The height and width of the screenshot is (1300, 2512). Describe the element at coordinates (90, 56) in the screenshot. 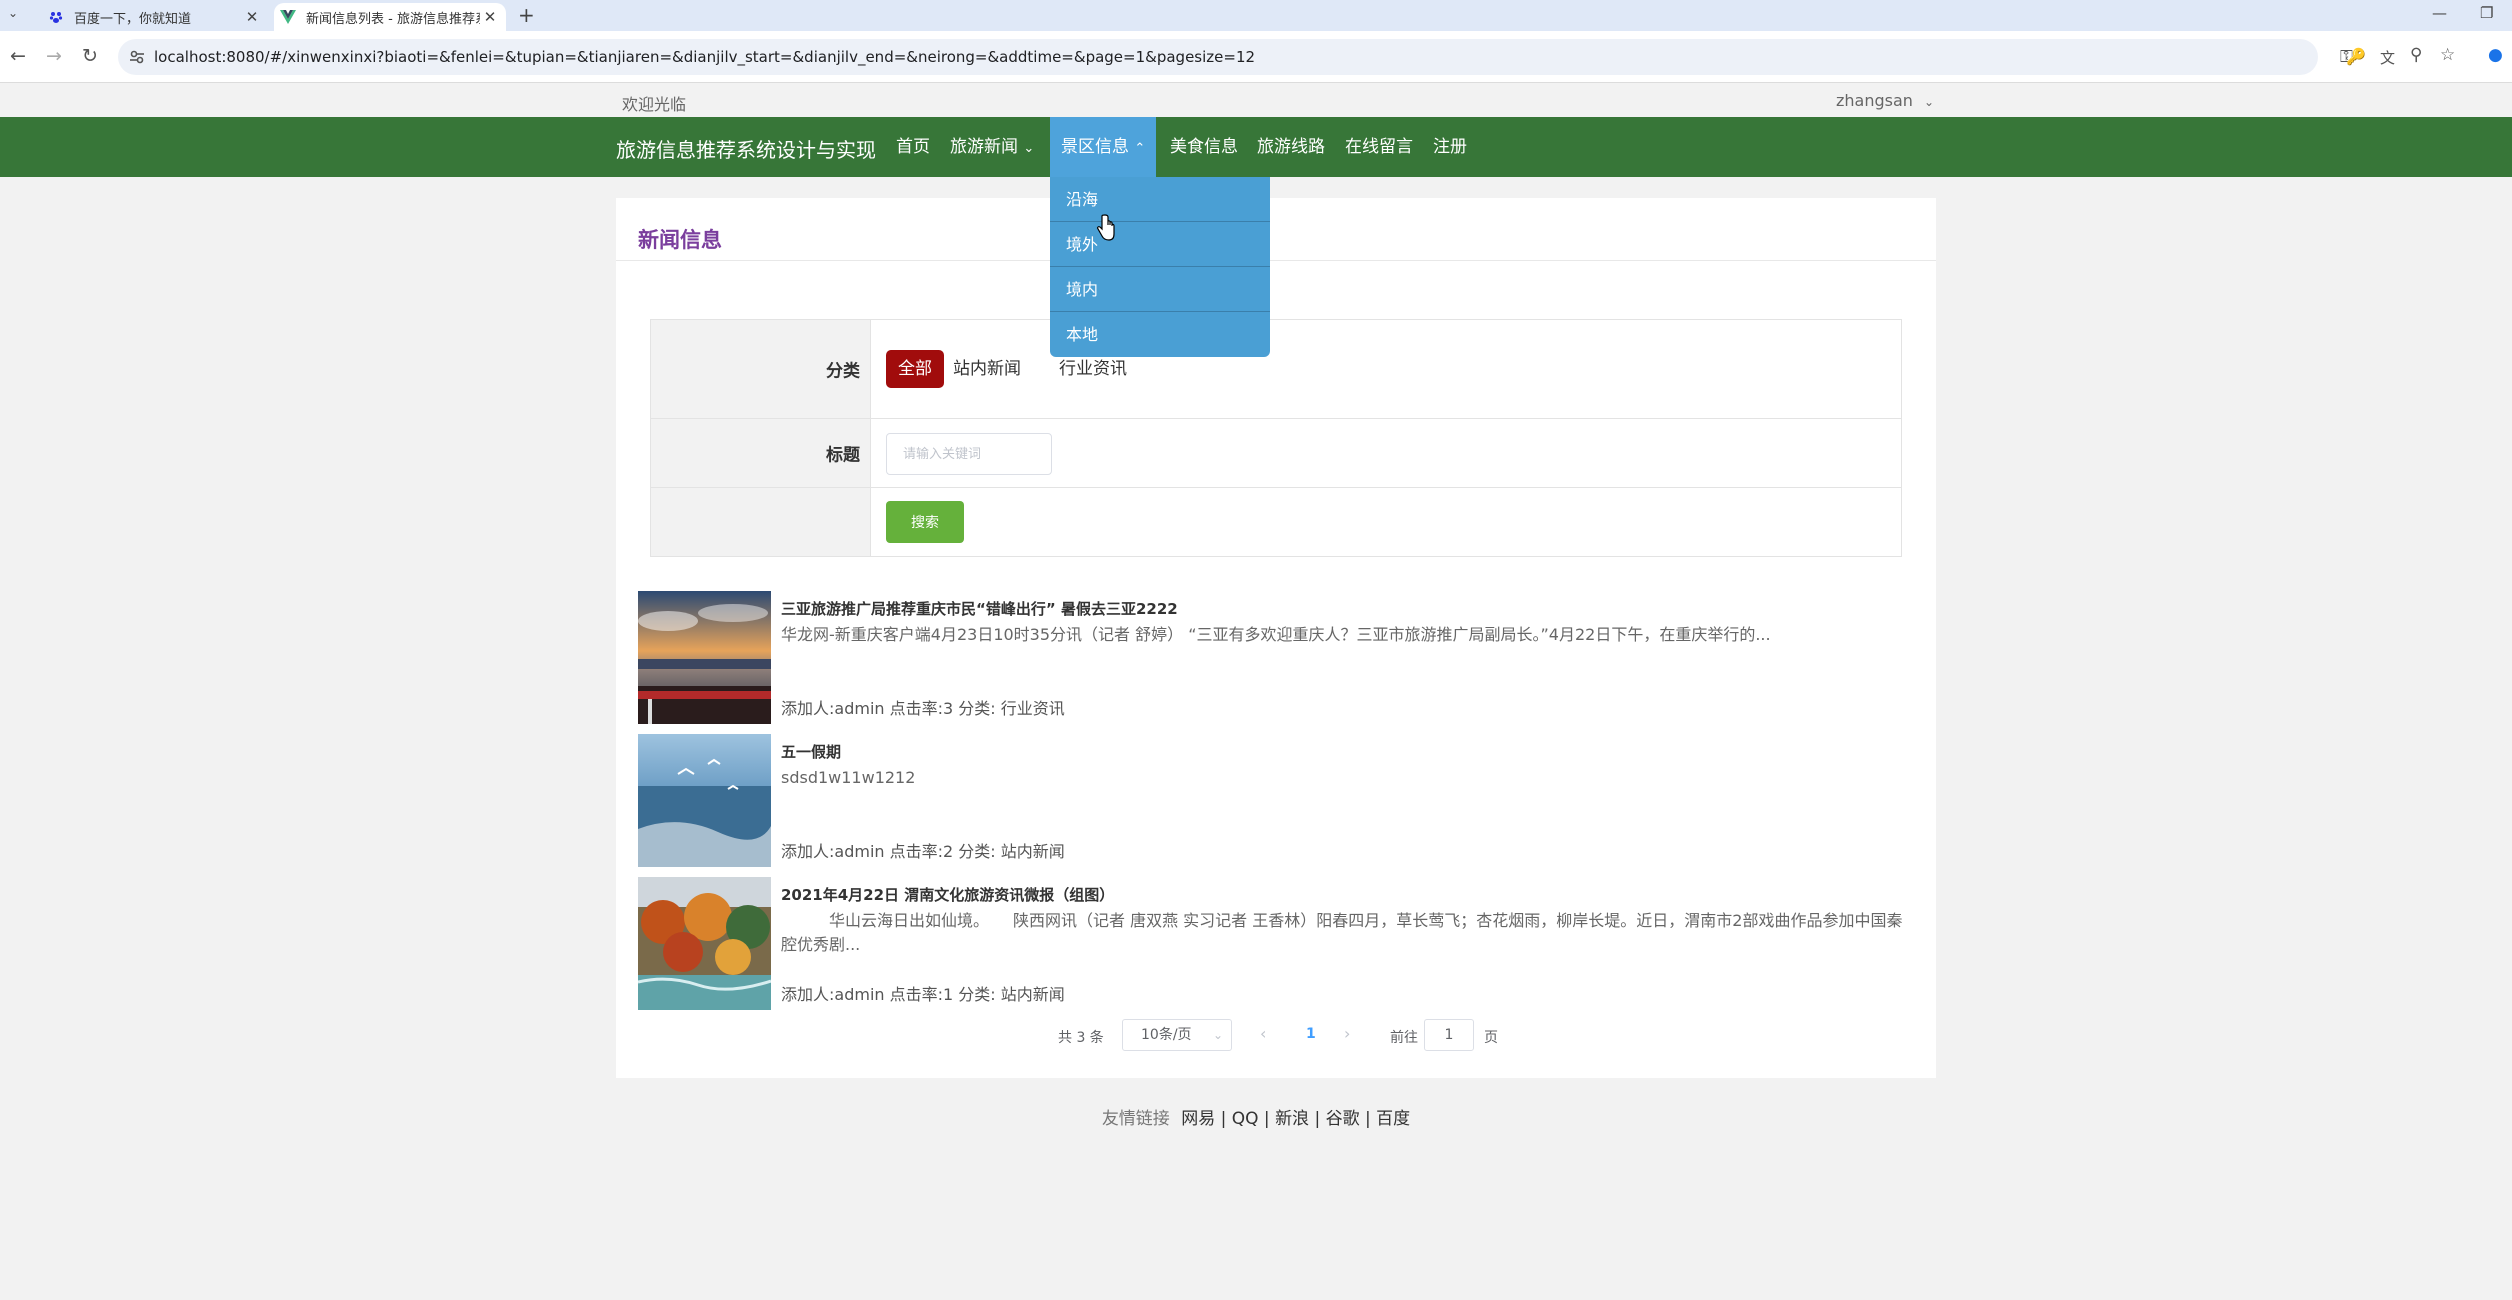

I see `reload-icon: ↻` at that location.